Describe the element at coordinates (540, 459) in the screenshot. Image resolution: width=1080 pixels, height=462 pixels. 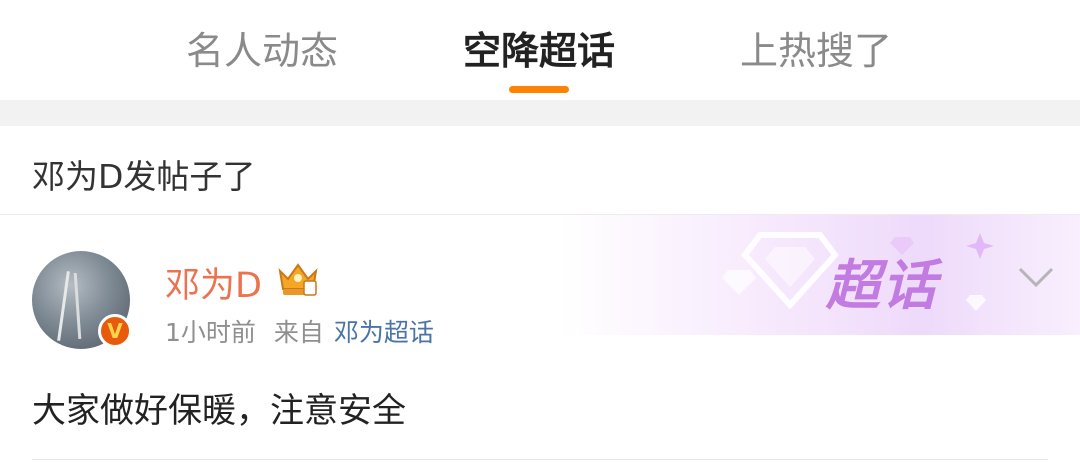
I see `card-divider` at that location.